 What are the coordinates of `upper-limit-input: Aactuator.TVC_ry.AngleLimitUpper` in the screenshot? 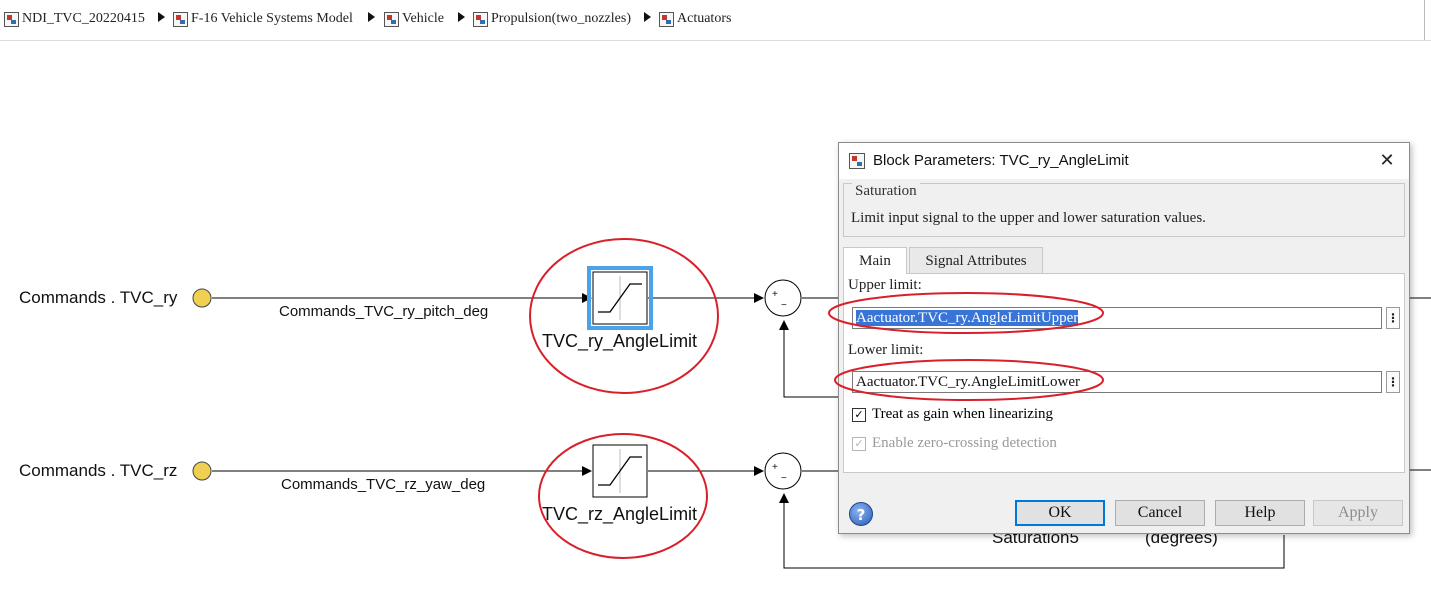 It's located at (1117, 318).